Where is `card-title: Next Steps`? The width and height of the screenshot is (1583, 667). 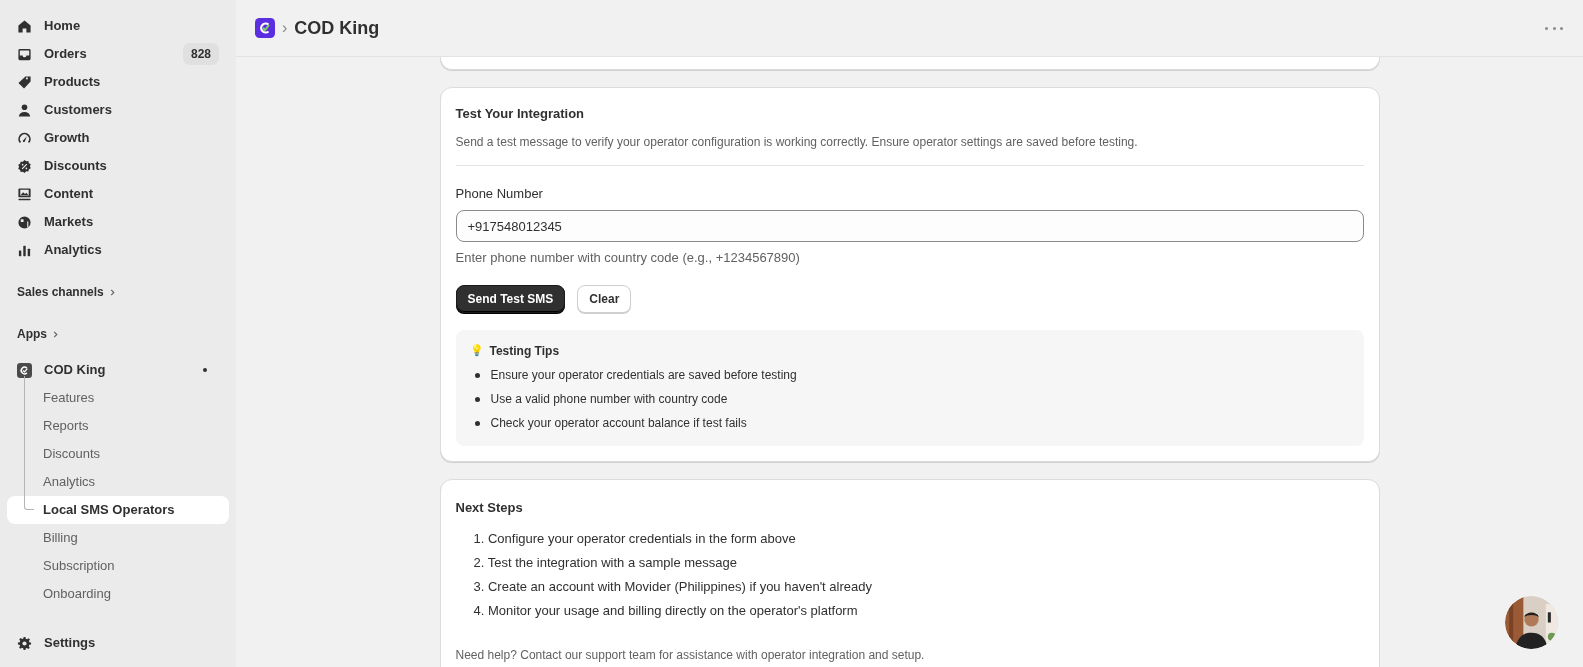 card-title: Next Steps is located at coordinates (489, 507).